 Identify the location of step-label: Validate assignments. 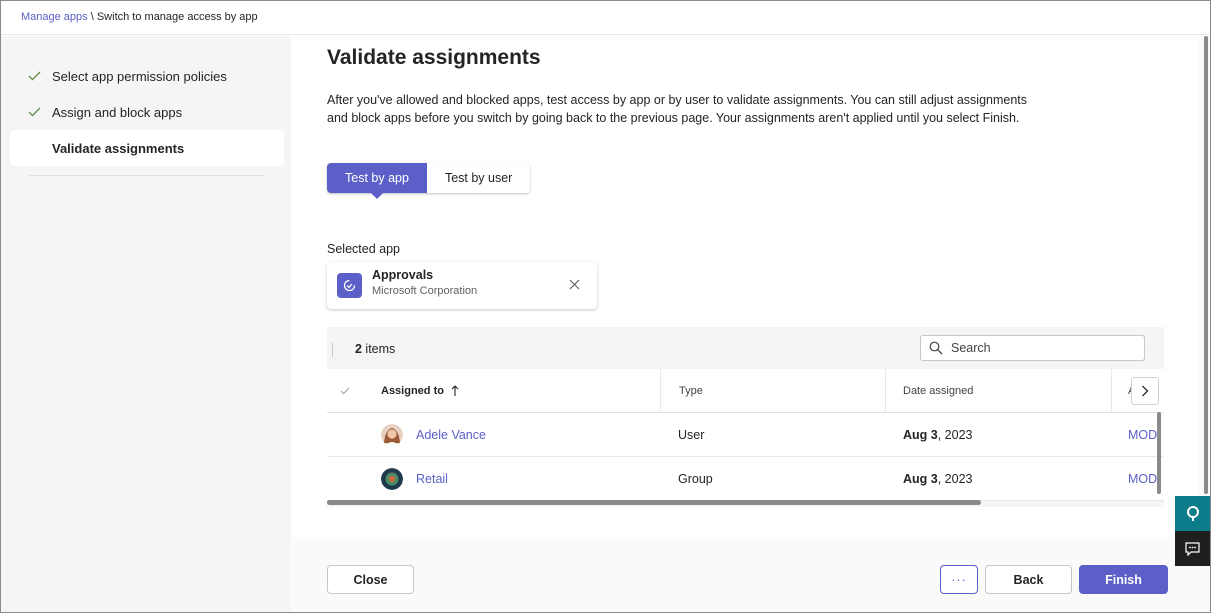
(118, 148).